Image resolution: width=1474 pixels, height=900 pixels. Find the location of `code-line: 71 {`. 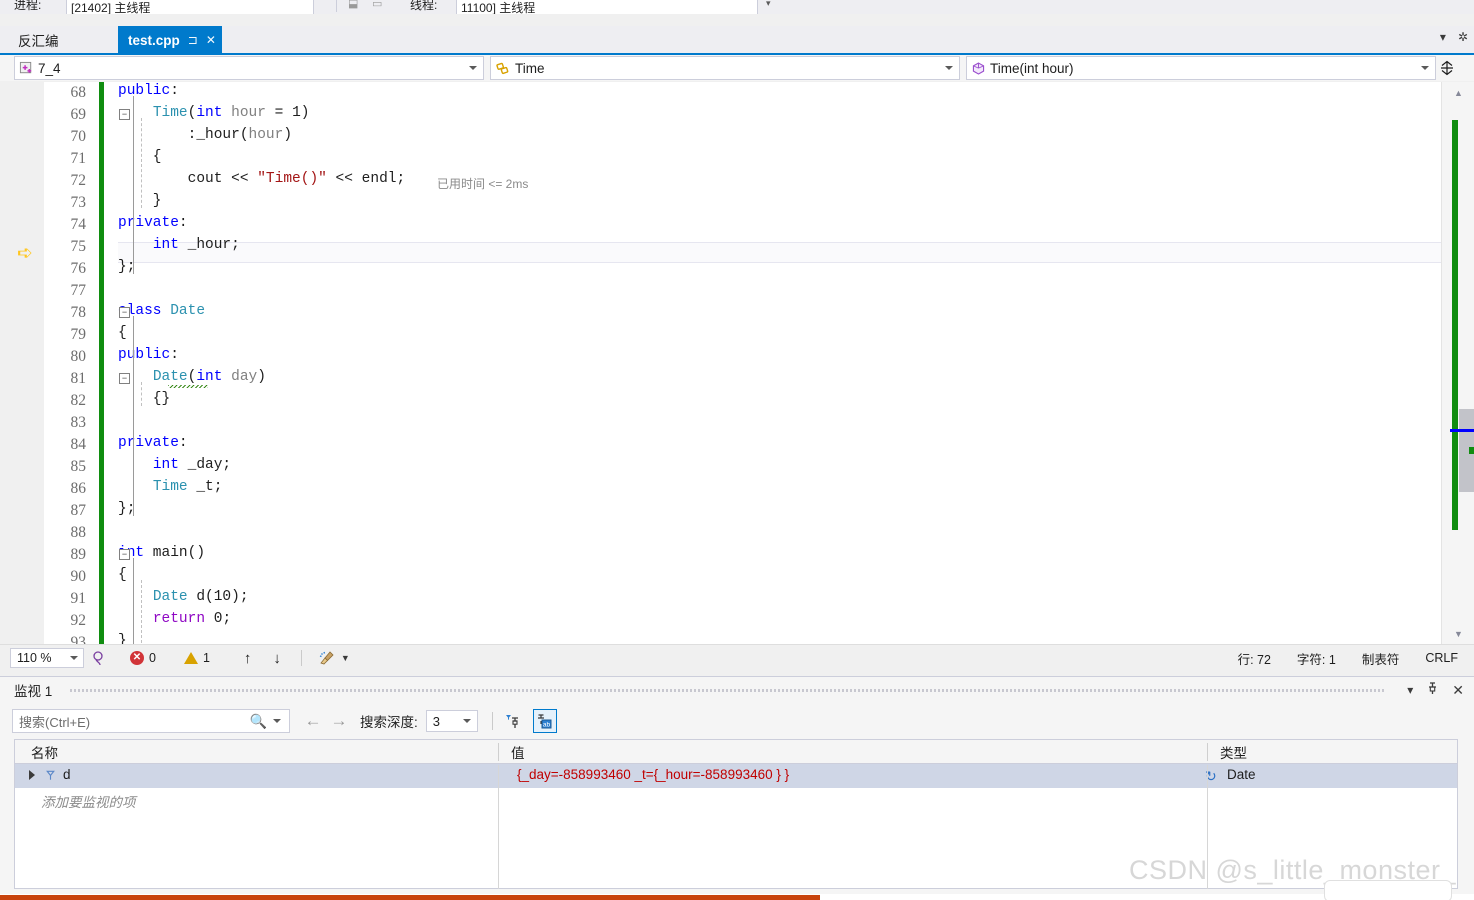

code-line: 71 { is located at coordinates (720, 159).